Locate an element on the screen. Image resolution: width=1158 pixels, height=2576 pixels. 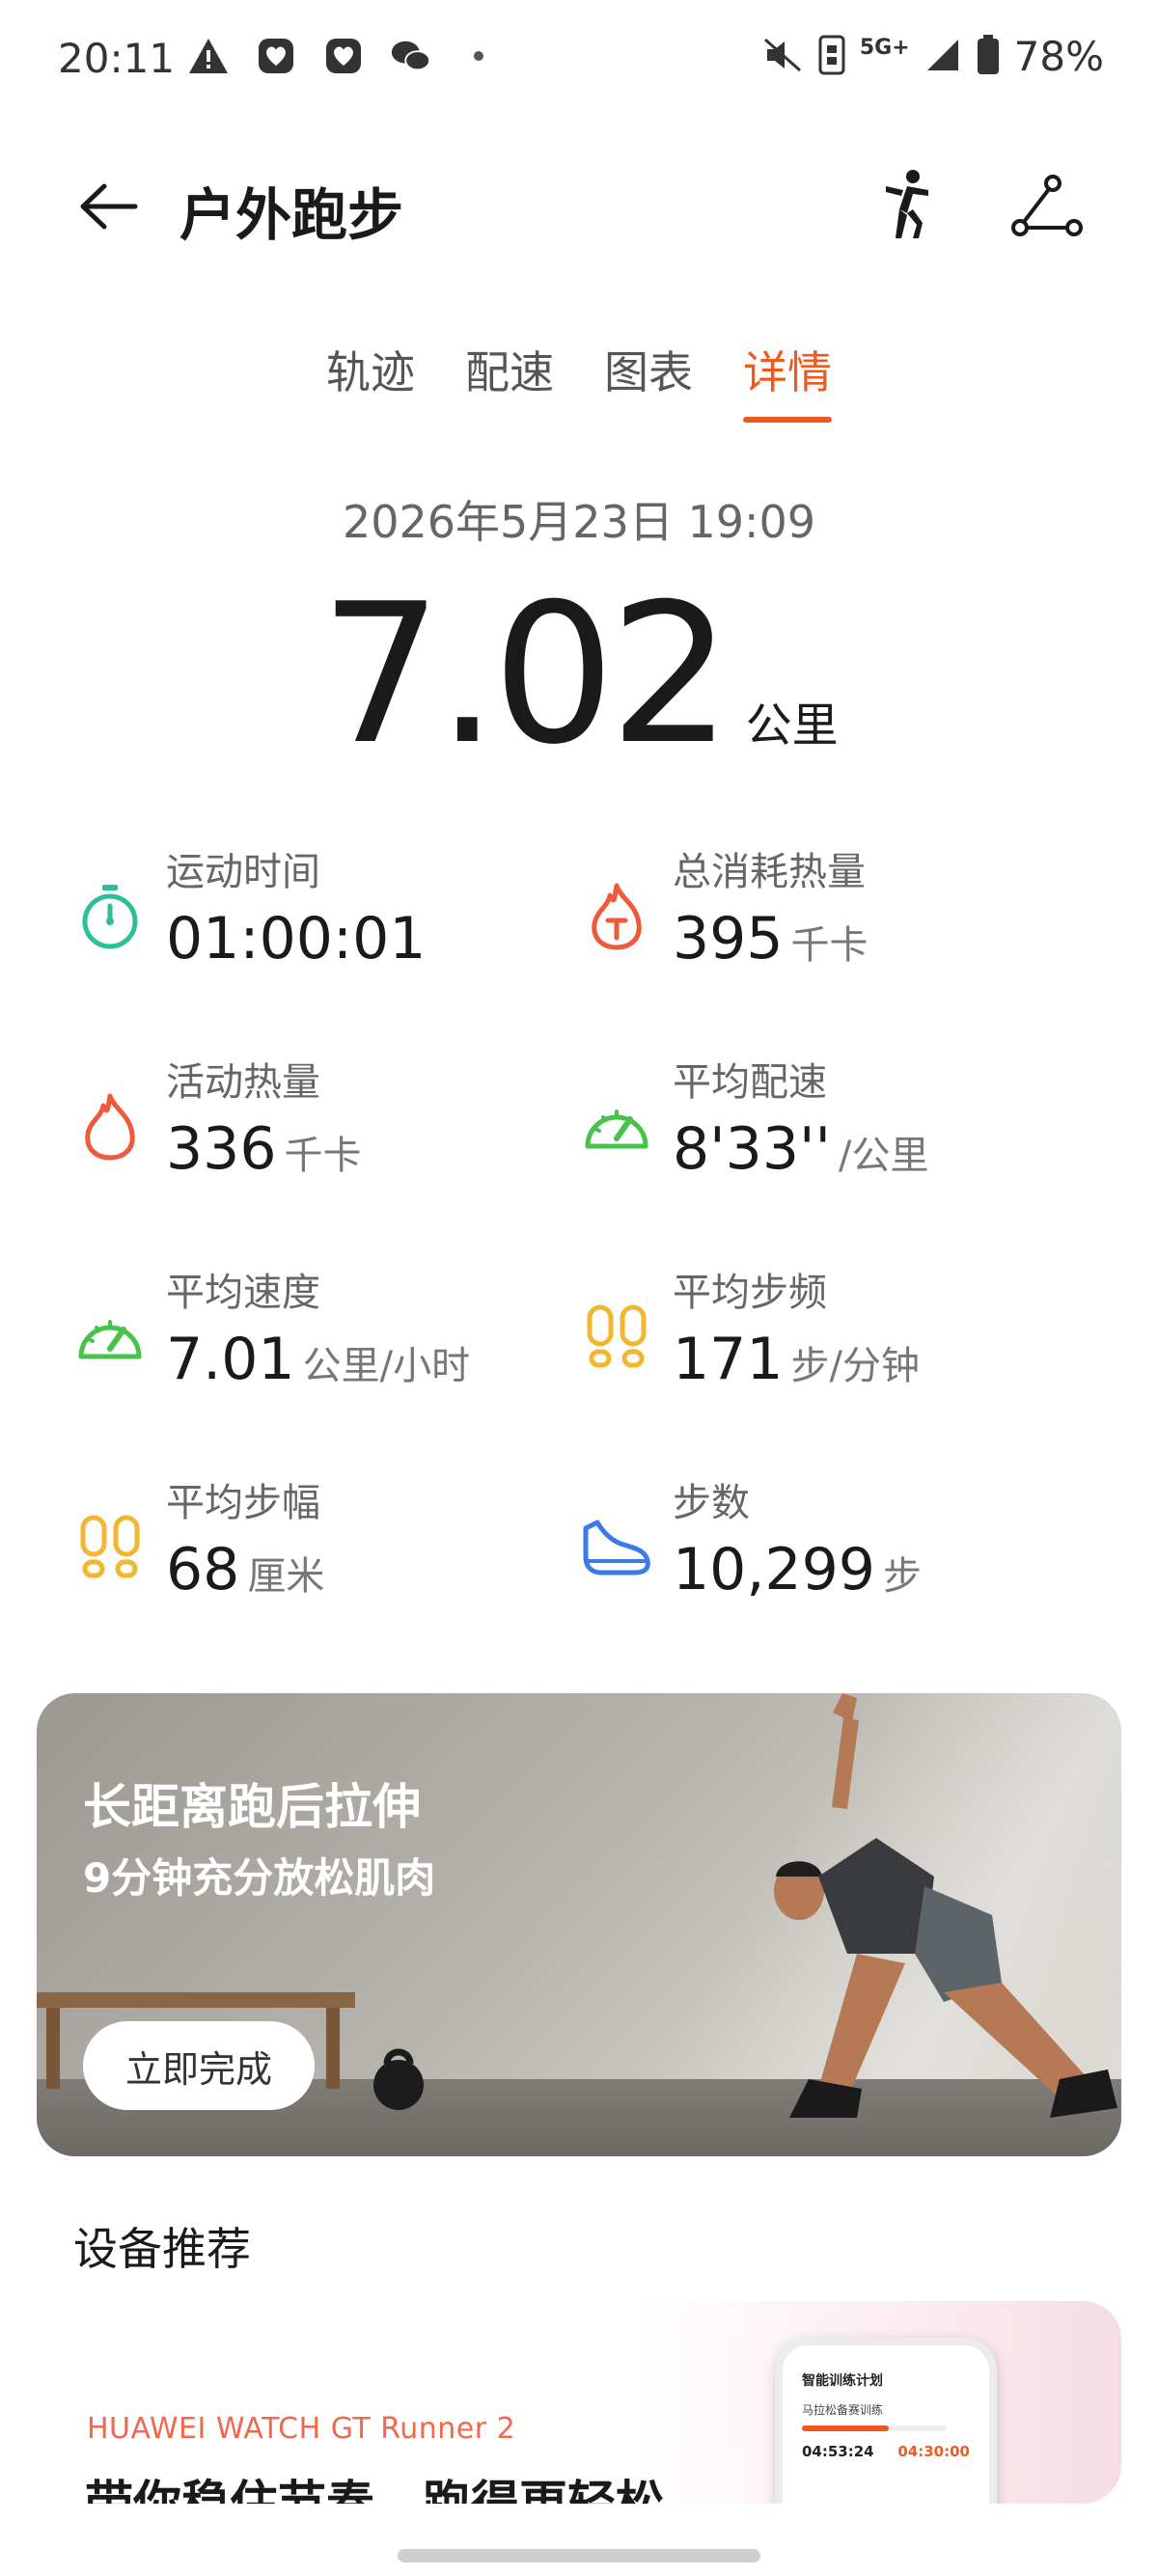
metric-duration: 运动时间 01:00:01 is located at coordinates (324, 926).